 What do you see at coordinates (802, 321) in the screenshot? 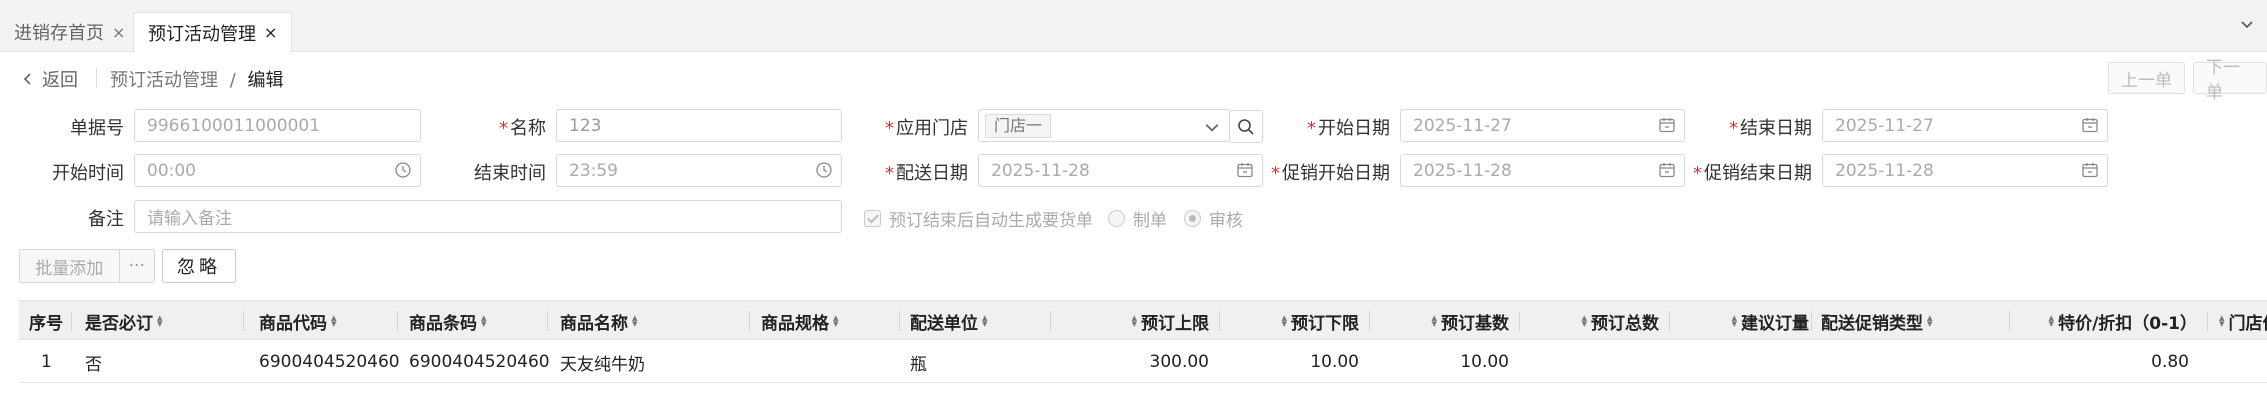
I see `col-spec: 商品规格 ▴ ▾` at bounding box center [802, 321].